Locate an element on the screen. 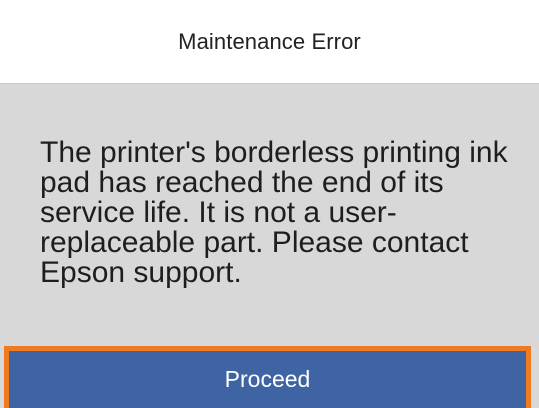 Image resolution: width=539 pixels, height=408 pixels. proceed-button-label: Proceed is located at coordinates (267, 379).